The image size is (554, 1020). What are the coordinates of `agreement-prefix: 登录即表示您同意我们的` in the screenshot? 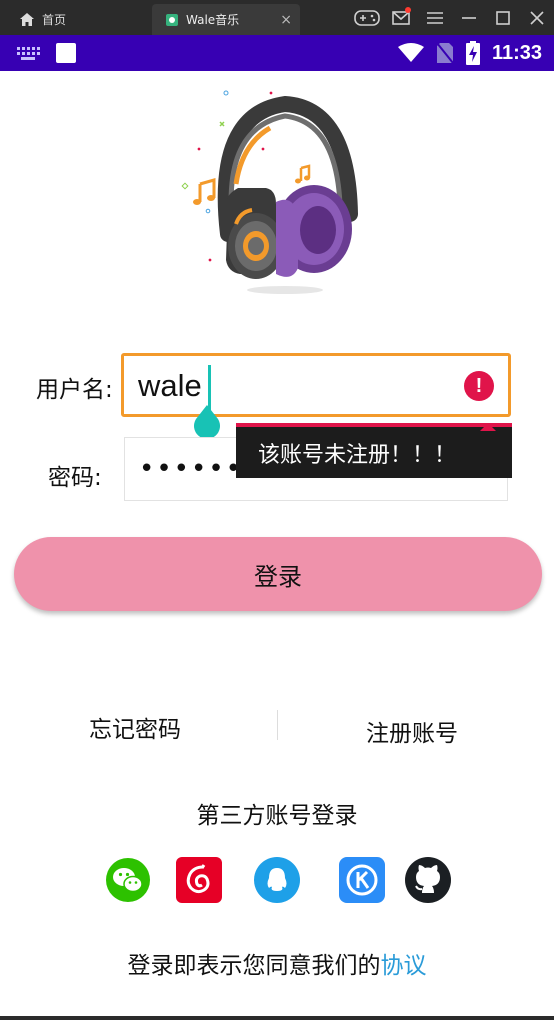 It's located at (254, 966).